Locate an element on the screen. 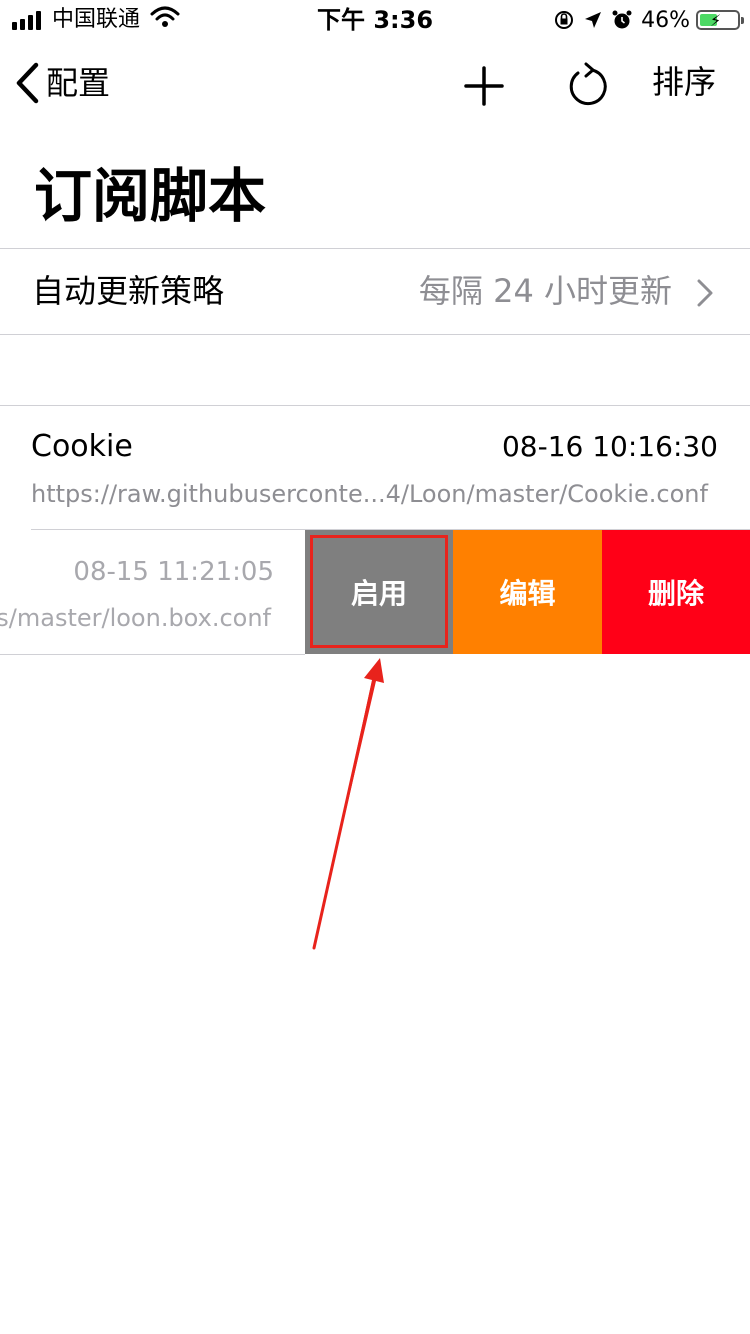 The image size is (750, 1334). battery-icon: ⚡ is located at coordinates (720, 20).